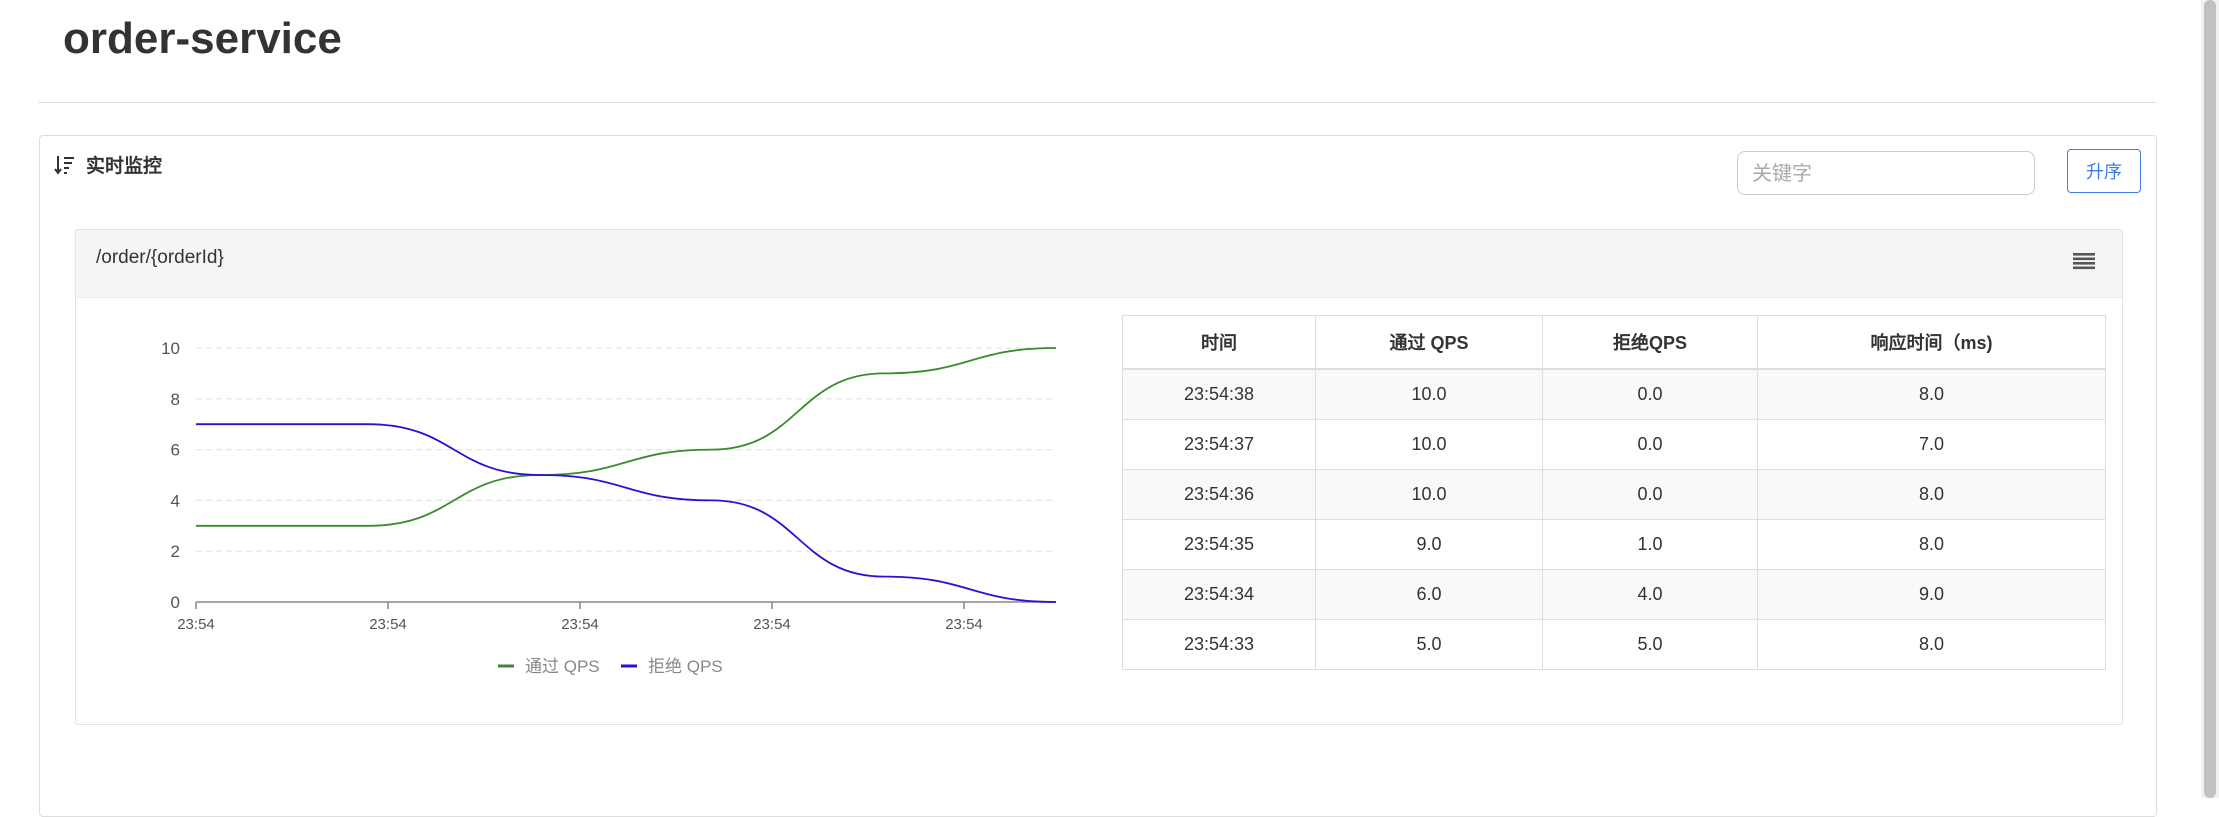  I want to click on column-header-pass-qps: 通过 QPS, so click(1429, 342).